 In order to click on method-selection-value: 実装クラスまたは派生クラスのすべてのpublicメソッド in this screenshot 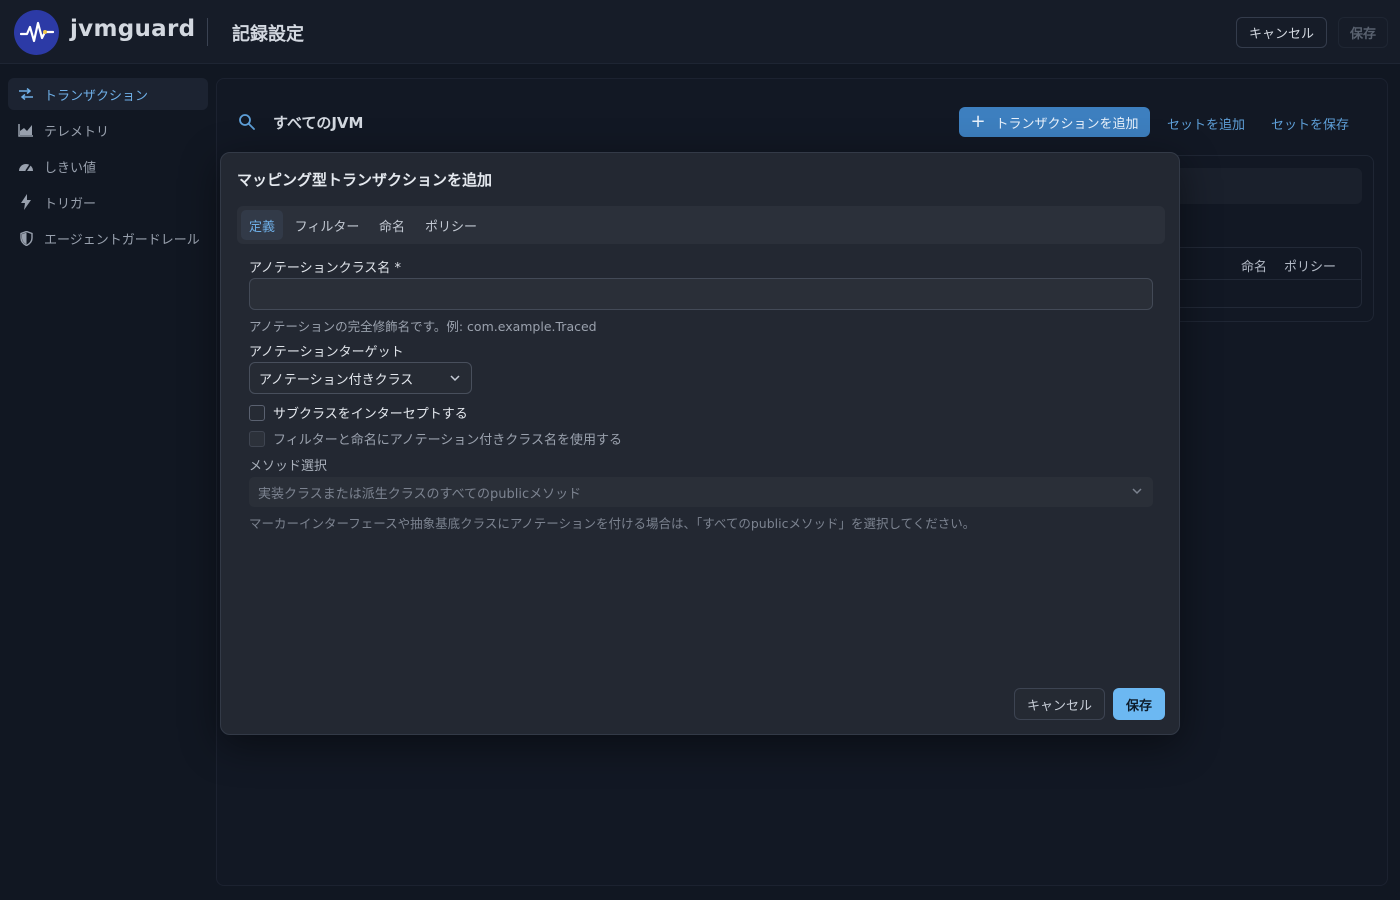, I will do `click(420, 494)`.